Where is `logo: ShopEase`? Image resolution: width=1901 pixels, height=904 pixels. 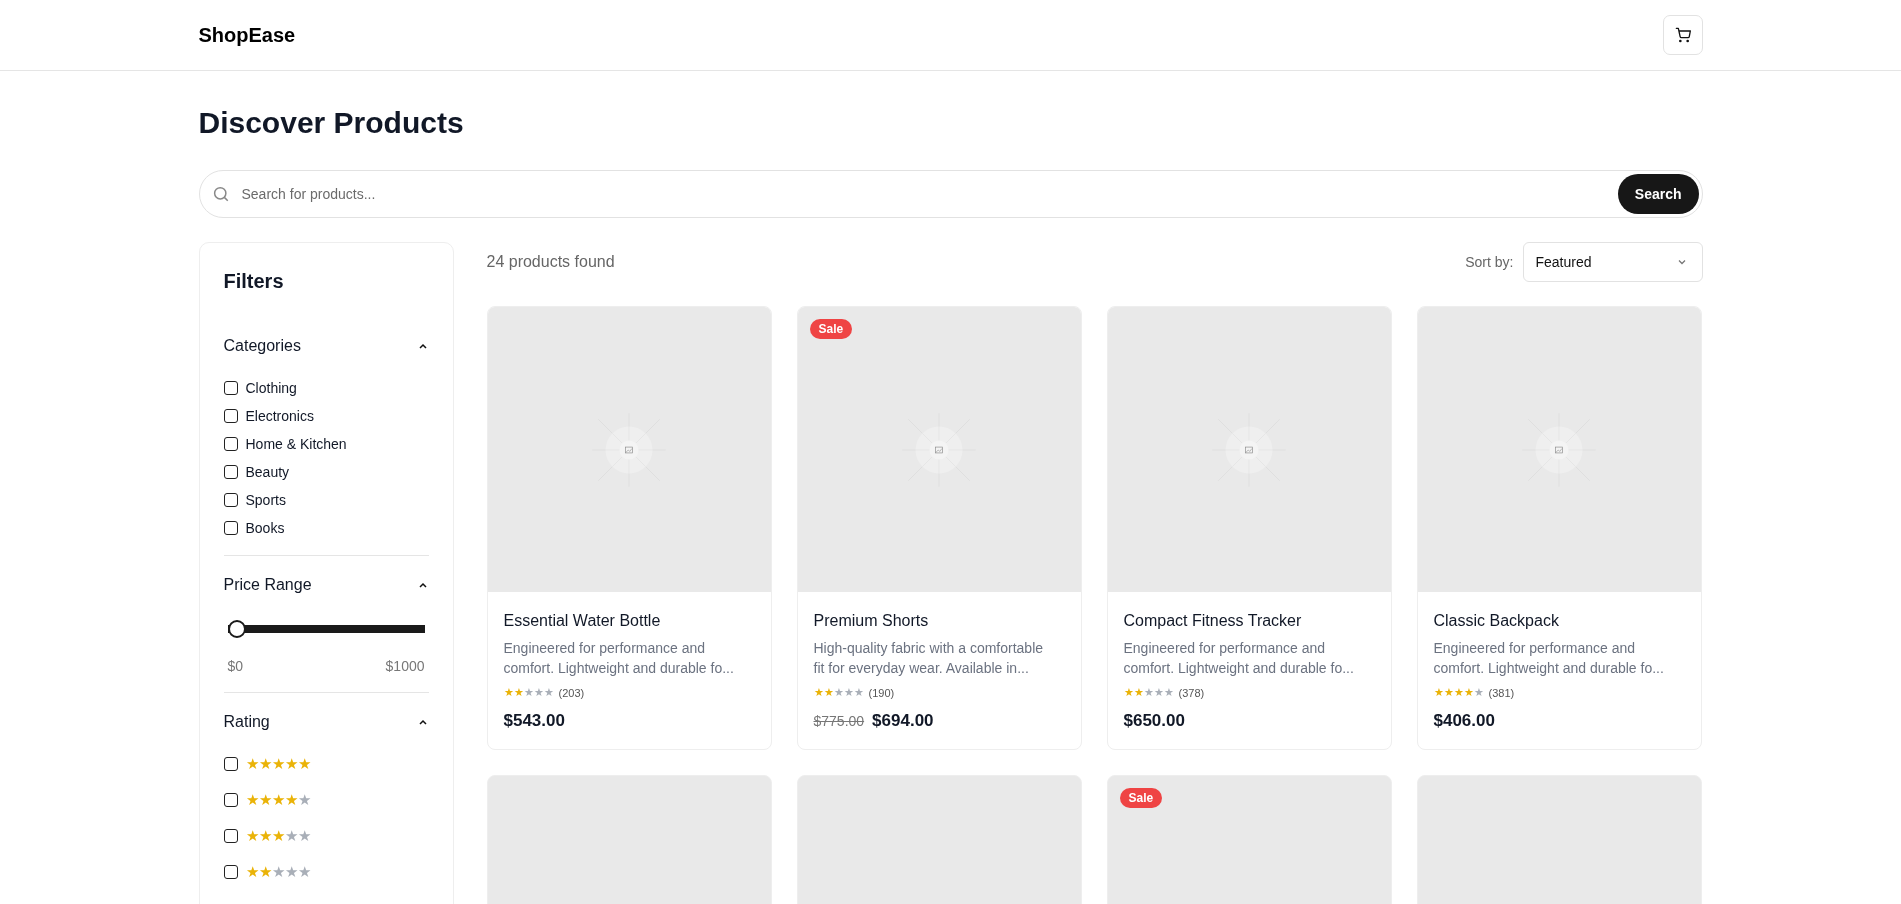
logo: ShopEase is located at coordinates (247, 35).